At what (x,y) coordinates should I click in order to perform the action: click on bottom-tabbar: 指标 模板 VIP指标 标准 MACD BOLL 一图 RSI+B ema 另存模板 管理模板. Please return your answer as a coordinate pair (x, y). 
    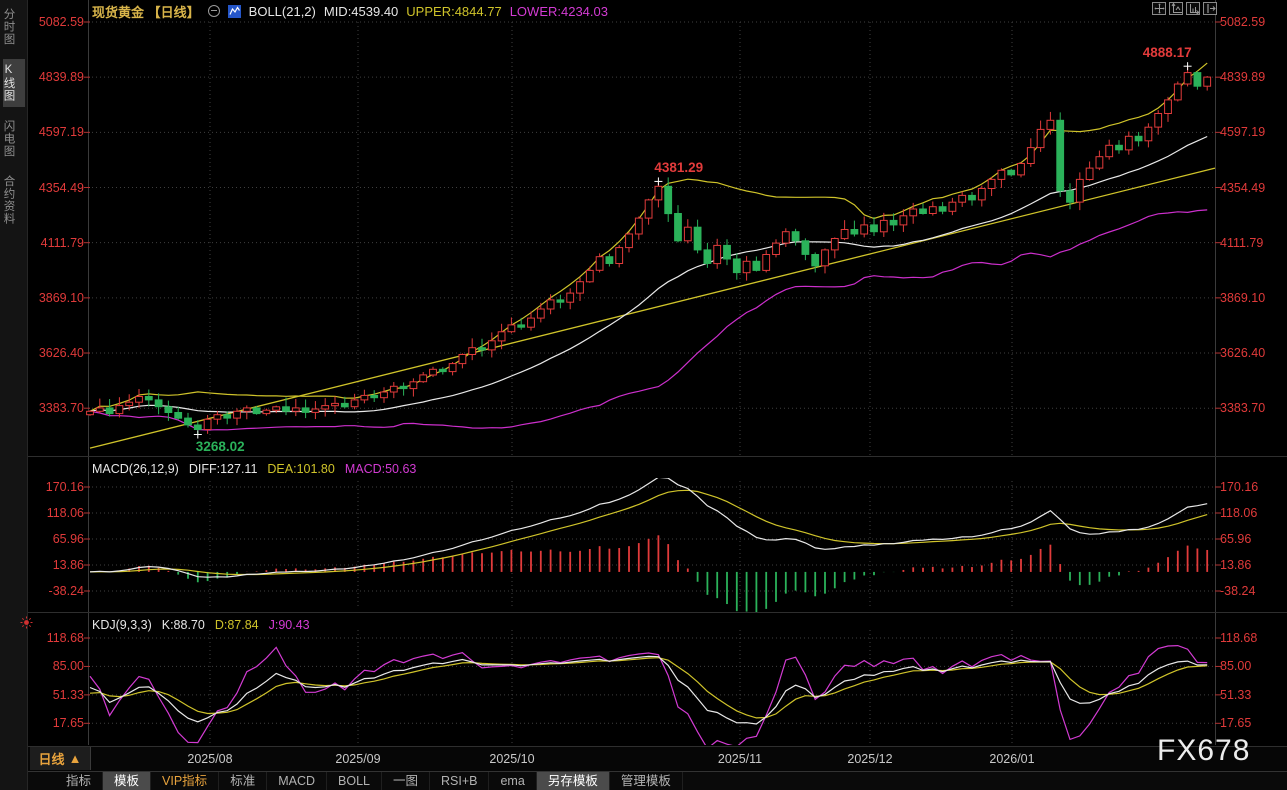
    Looking at the image, I should click on (657, 780).